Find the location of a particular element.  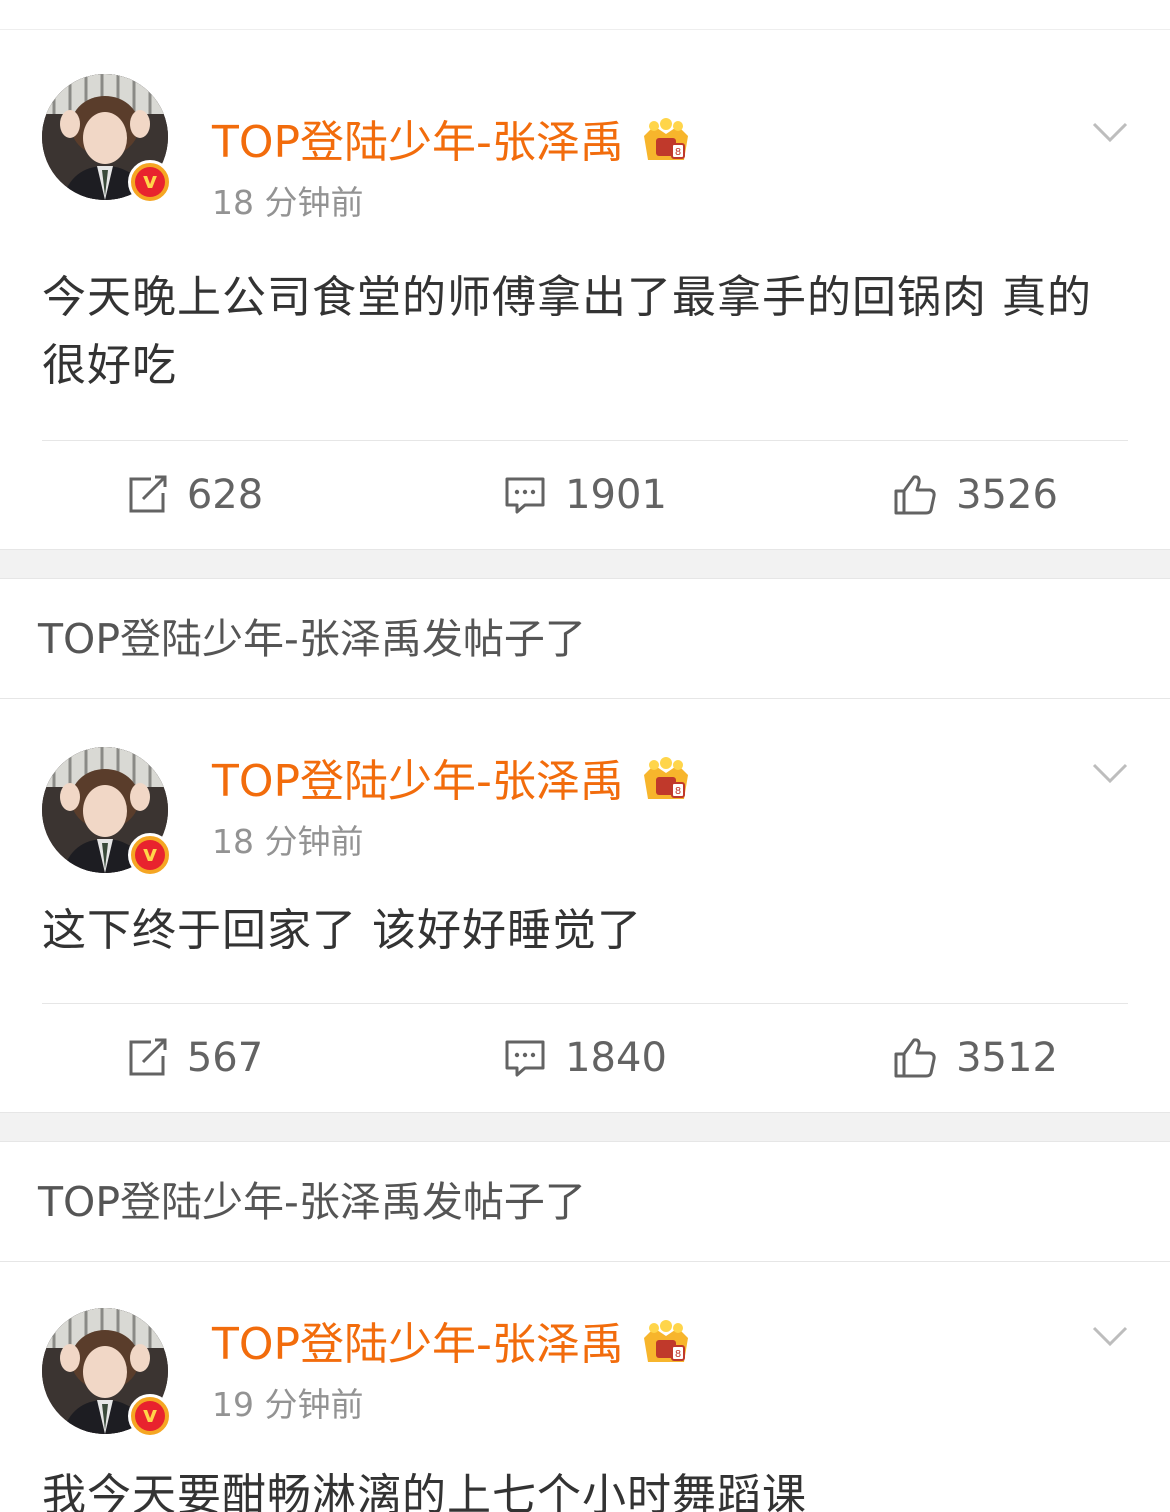

comment-count: 1840 is located at coordinates (616, 1058).